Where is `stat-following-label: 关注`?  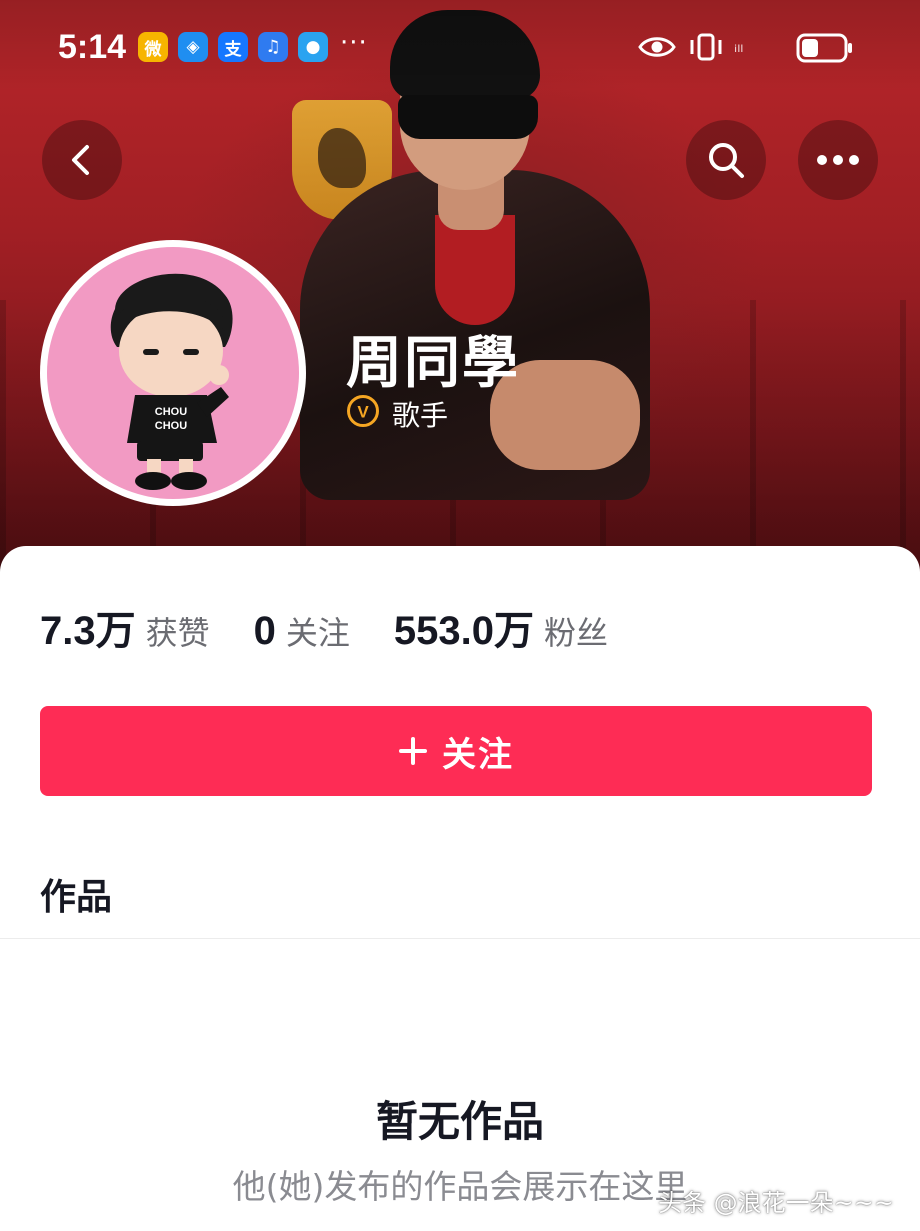 stat-following-label: 关注 is located at coordinates (317, 633).